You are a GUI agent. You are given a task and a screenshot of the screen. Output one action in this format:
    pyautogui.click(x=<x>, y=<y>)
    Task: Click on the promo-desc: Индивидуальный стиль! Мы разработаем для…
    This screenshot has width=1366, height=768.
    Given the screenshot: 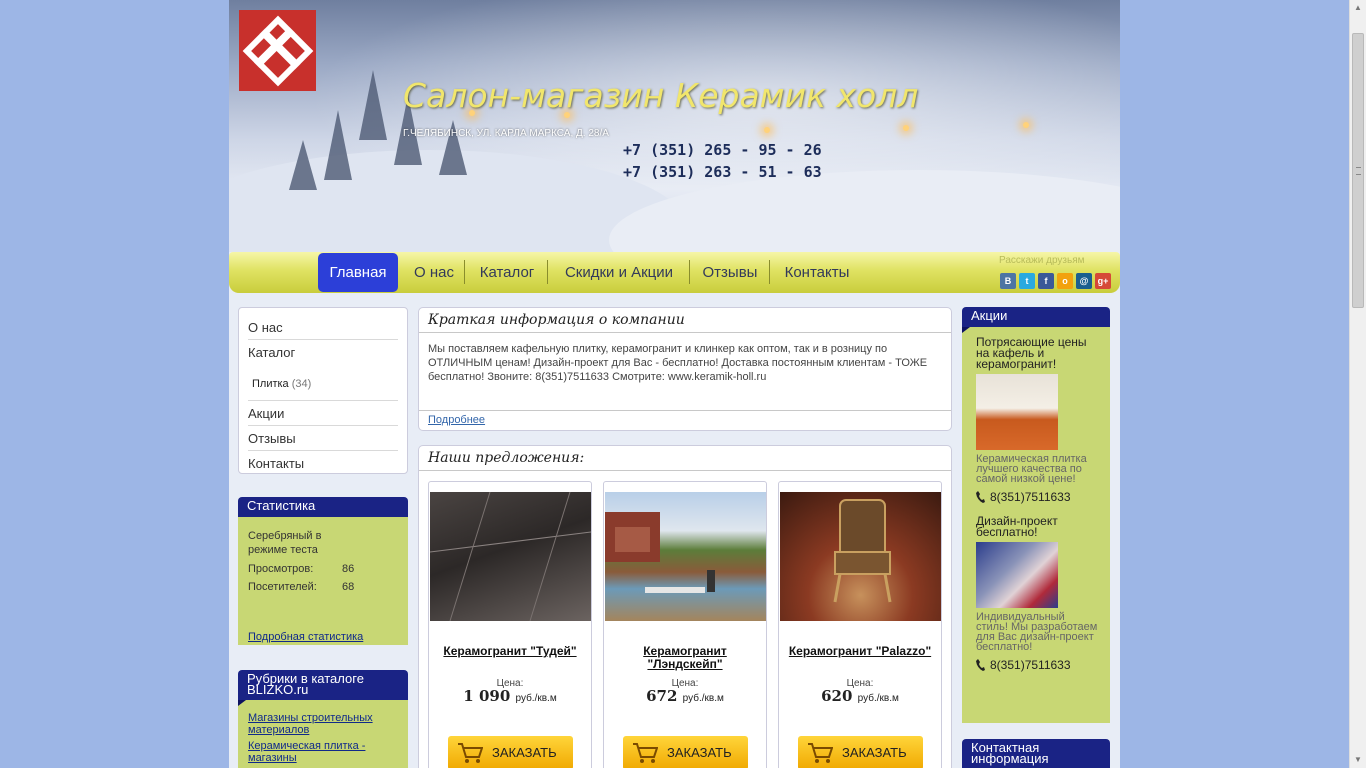 What is the action you would take?
    pyautogui.click(x=1037, y=632)
    